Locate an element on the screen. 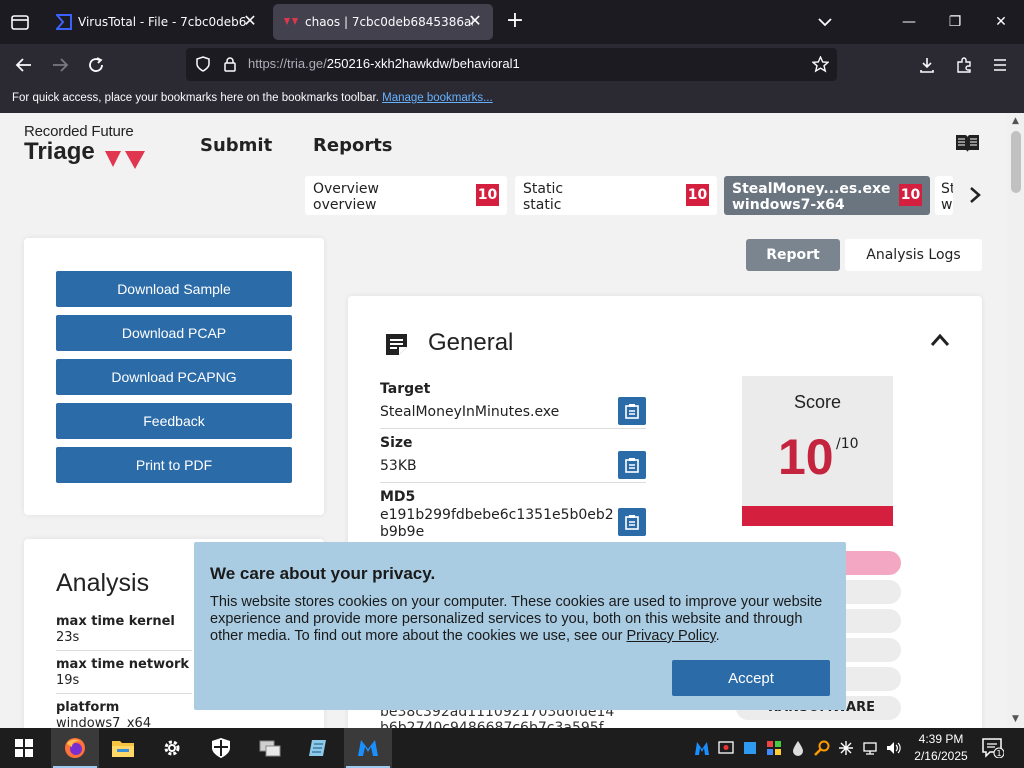 The height and width of the screenshot is (768, 1024). windows-security-icon is located at coordinates (221, 748).